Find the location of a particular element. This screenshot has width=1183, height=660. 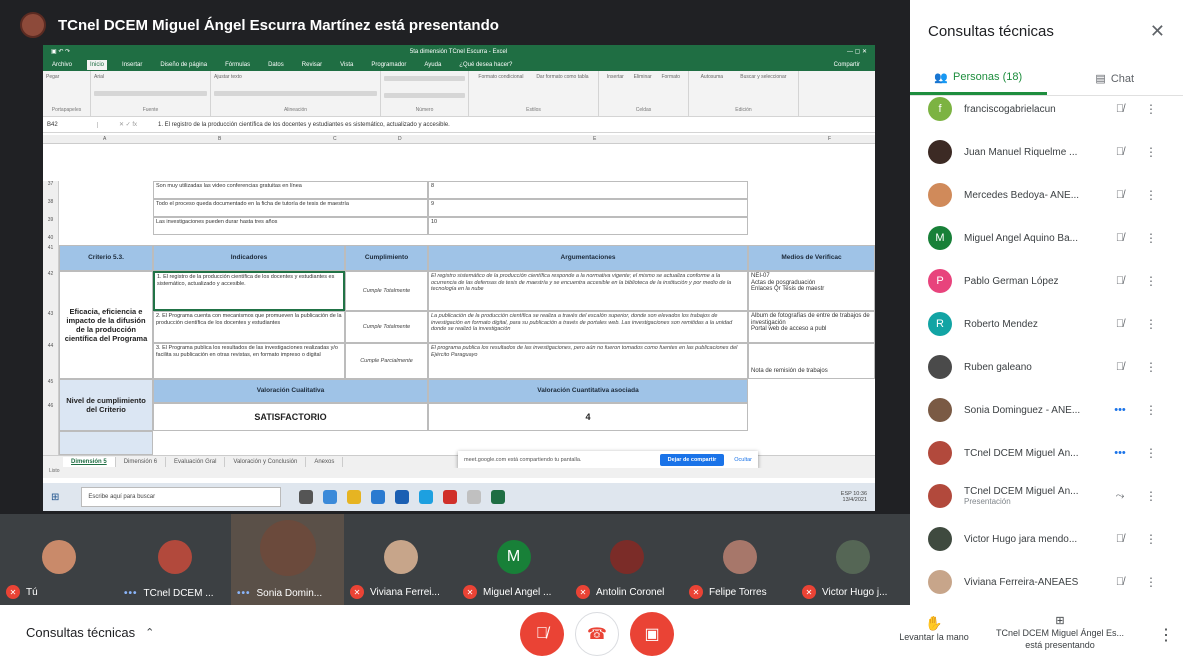

participant-row: Sonia Dominguez - ANE... ••• ⋮ is located at coordinates (1046, 410).